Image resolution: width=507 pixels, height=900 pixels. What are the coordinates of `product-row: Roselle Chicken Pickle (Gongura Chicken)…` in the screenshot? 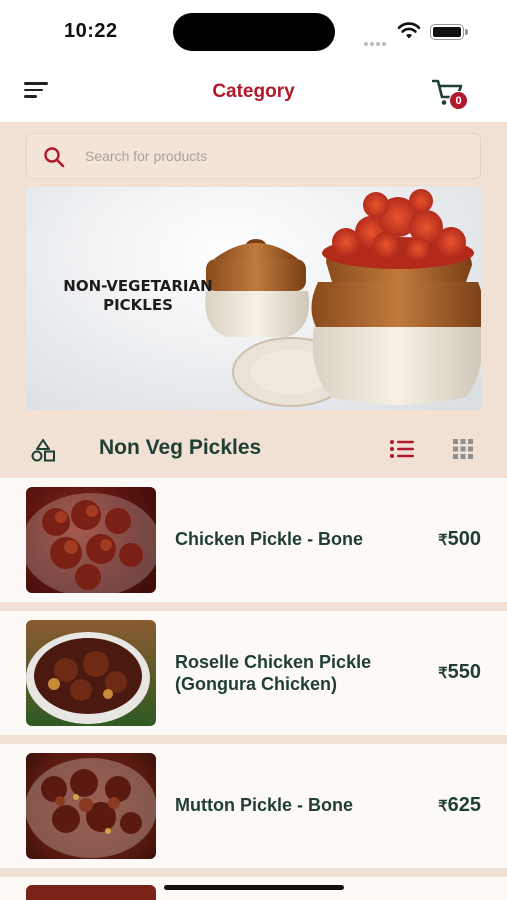 It's located at (253, 673).